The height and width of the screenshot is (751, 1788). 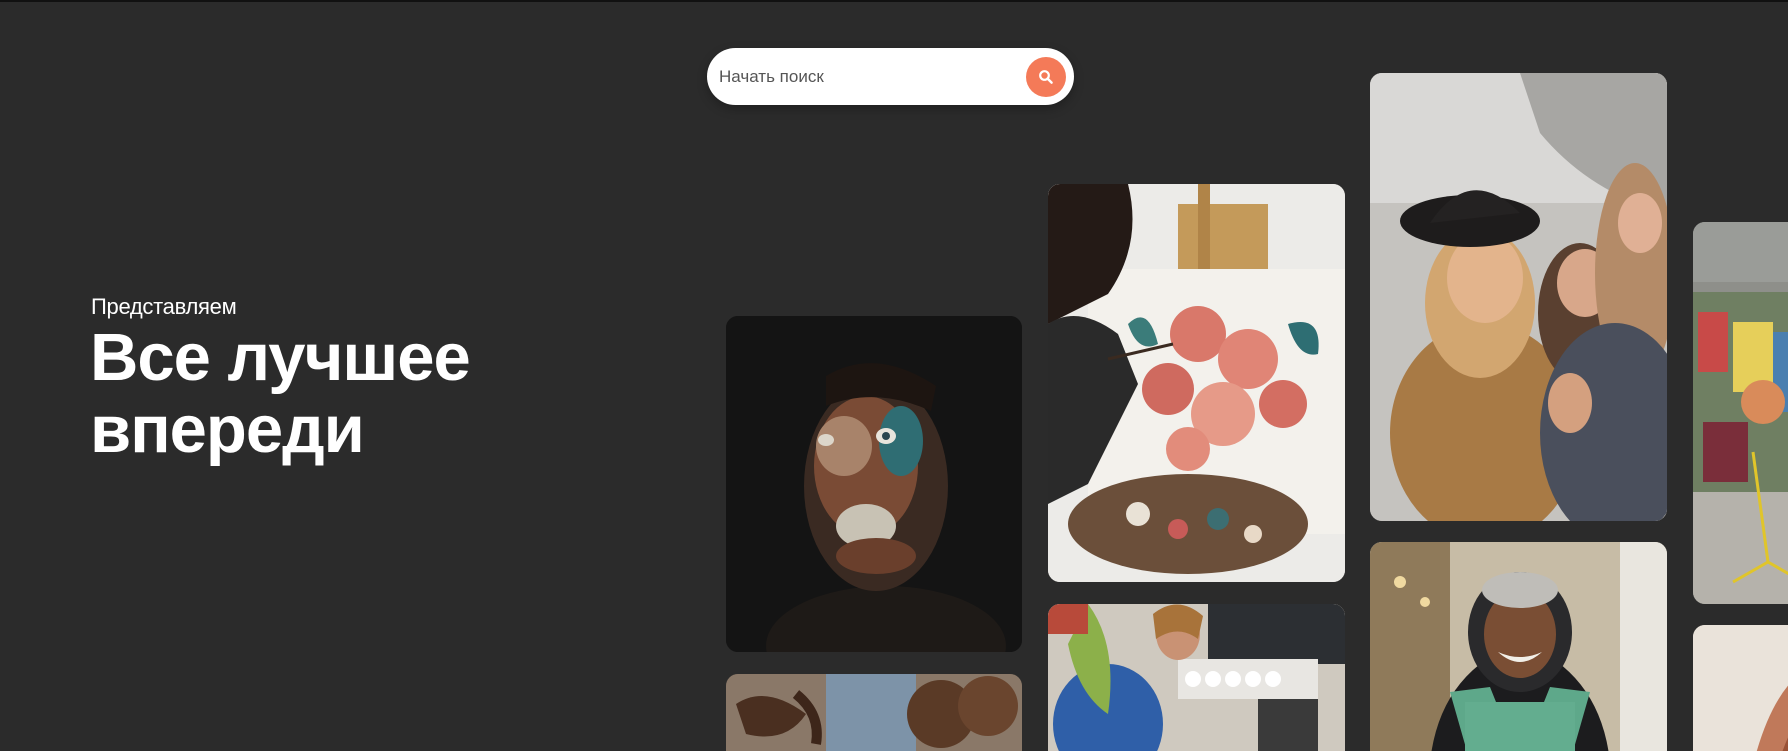 I want to click on search-button, so click(x=1046, y=77).